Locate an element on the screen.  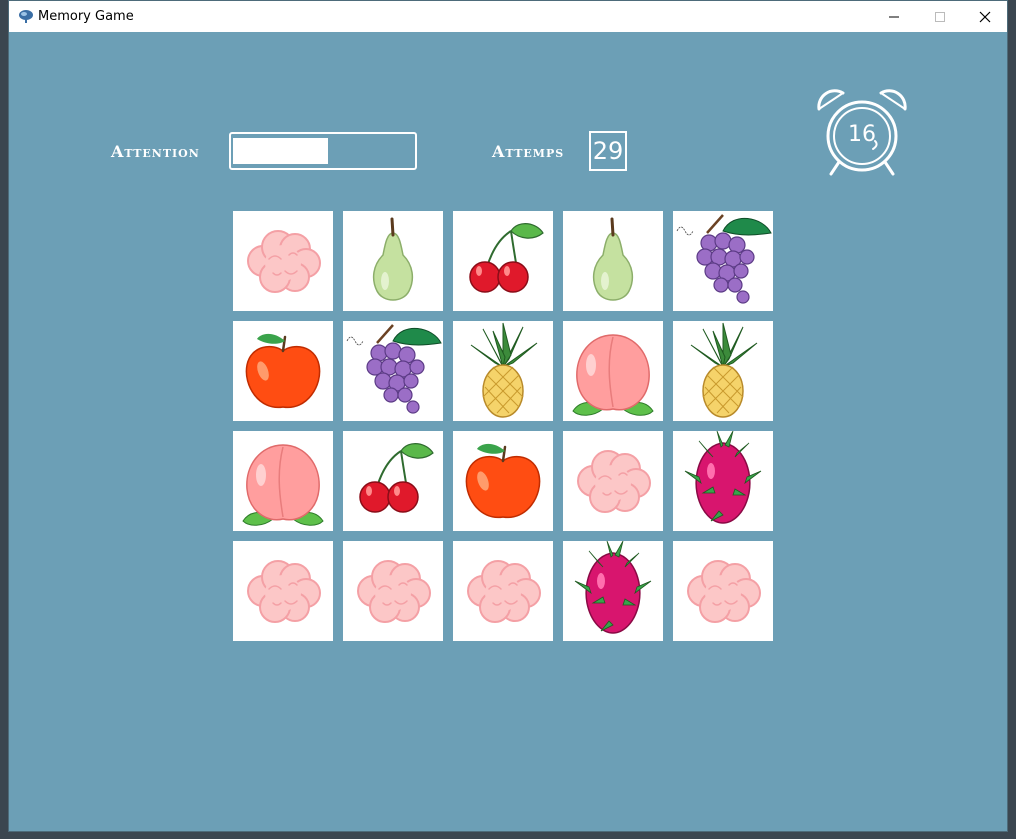
attention-label: Attention is located at coordinates (155, 151).